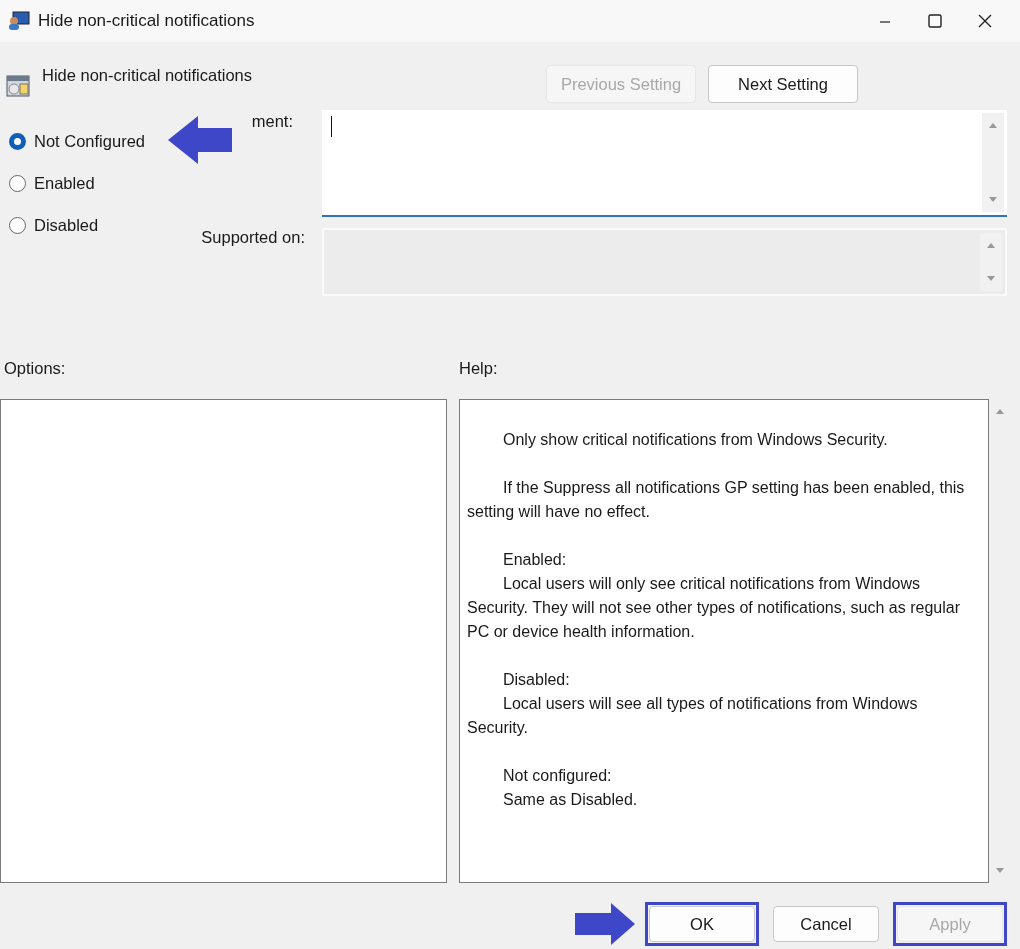  I want to click on help-label: Help:, so click(478, 369).